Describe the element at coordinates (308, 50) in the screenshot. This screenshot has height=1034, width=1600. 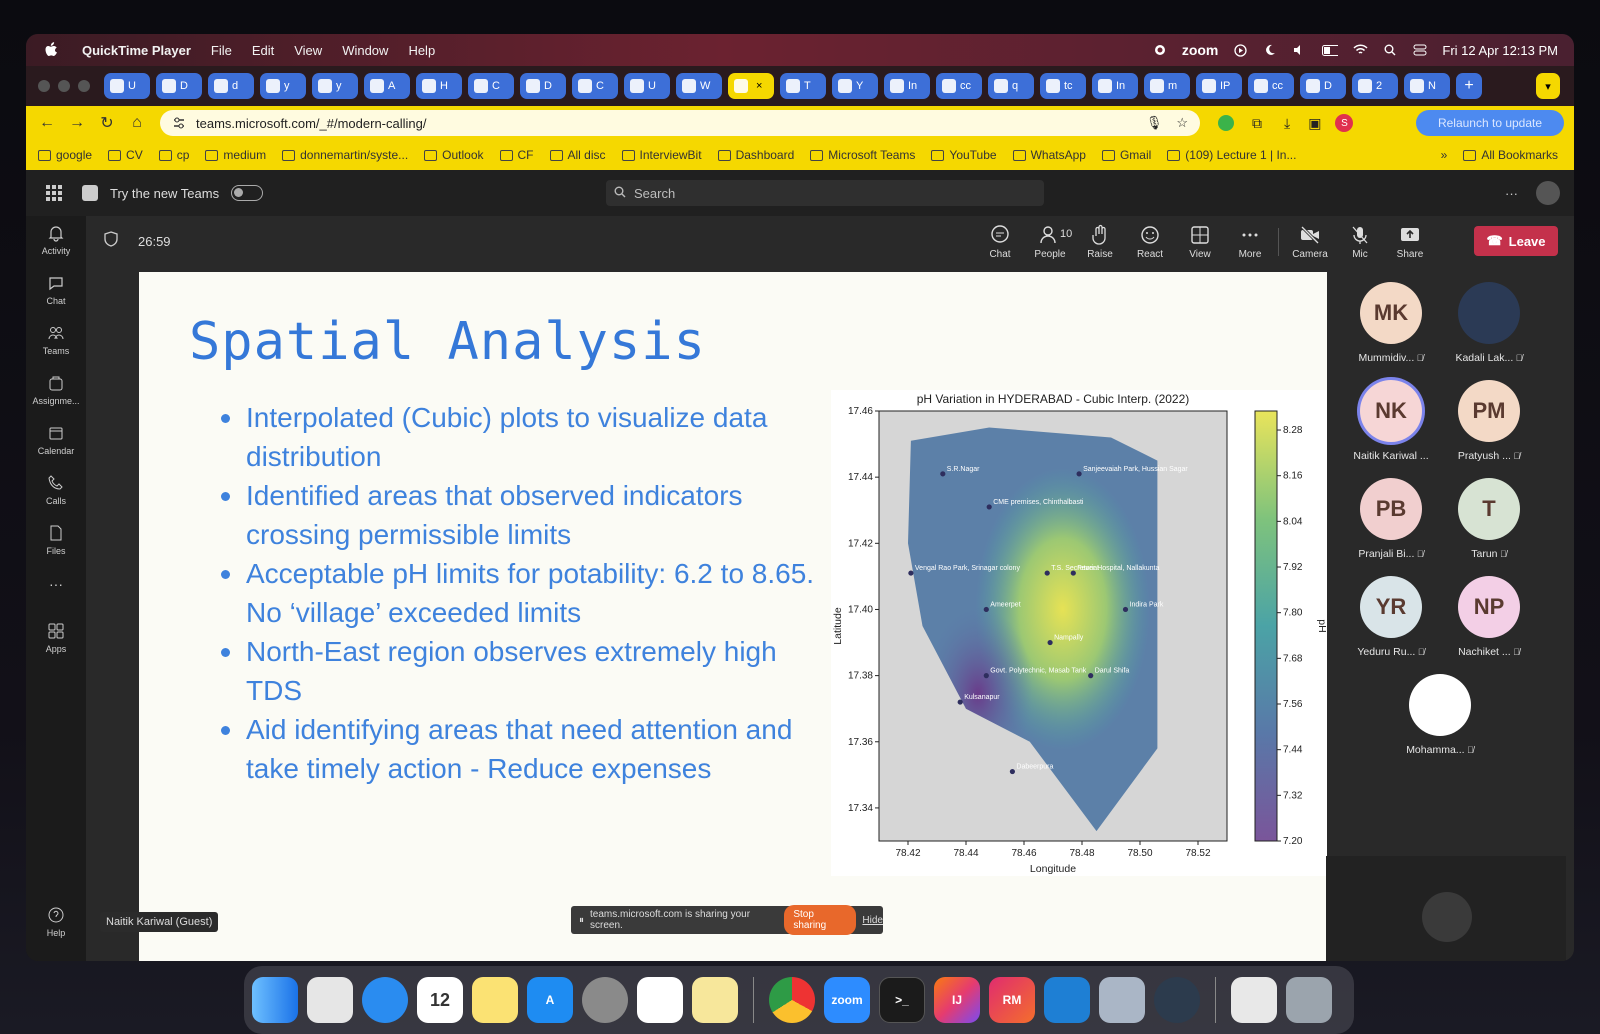
I see `menu-view: View` at that location.